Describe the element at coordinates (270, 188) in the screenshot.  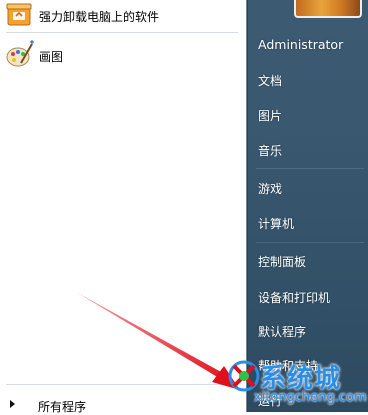
I see `games-link: 游戏` at that location.